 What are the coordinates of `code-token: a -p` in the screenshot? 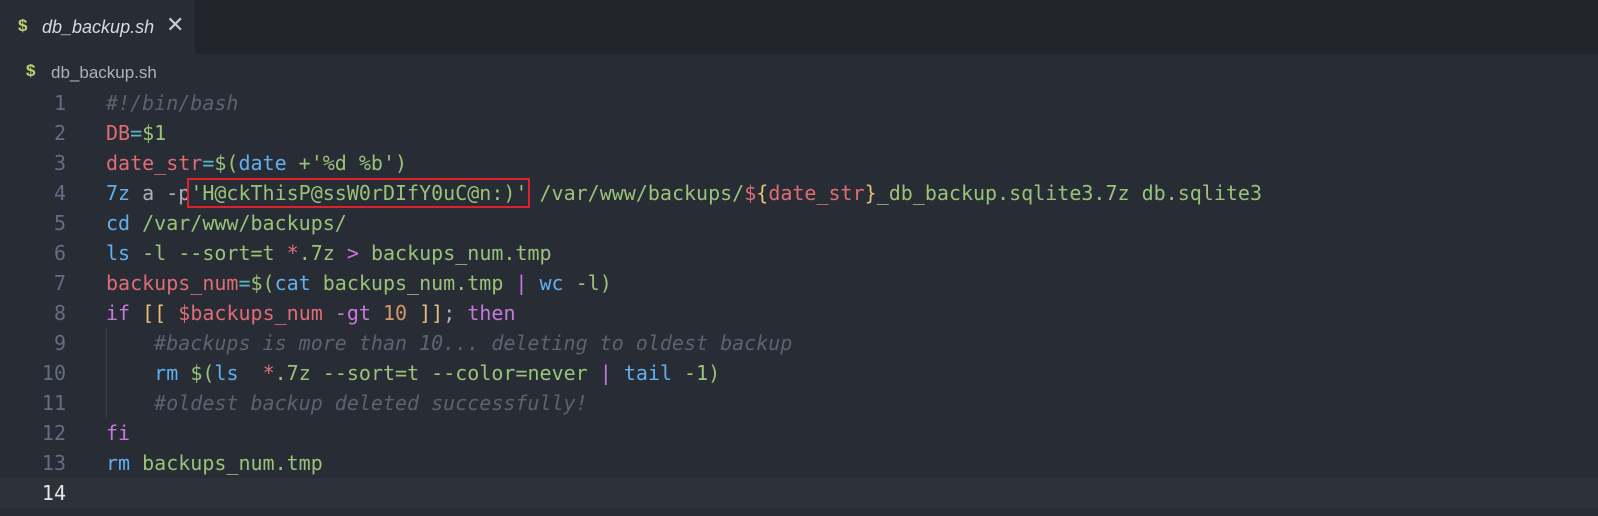 It's located at (160, 193).